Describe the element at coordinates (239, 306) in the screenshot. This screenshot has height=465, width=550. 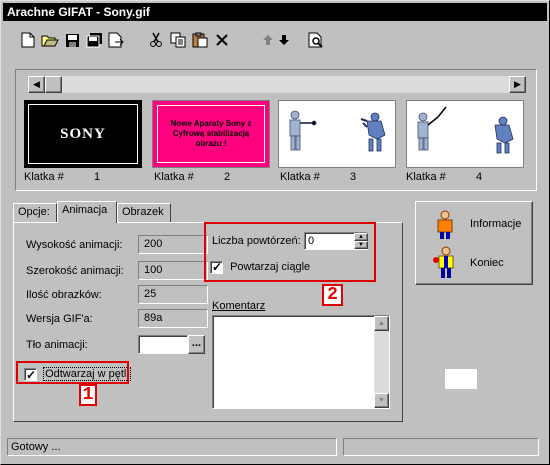
I see `comment-label: Komentarz` at that location.